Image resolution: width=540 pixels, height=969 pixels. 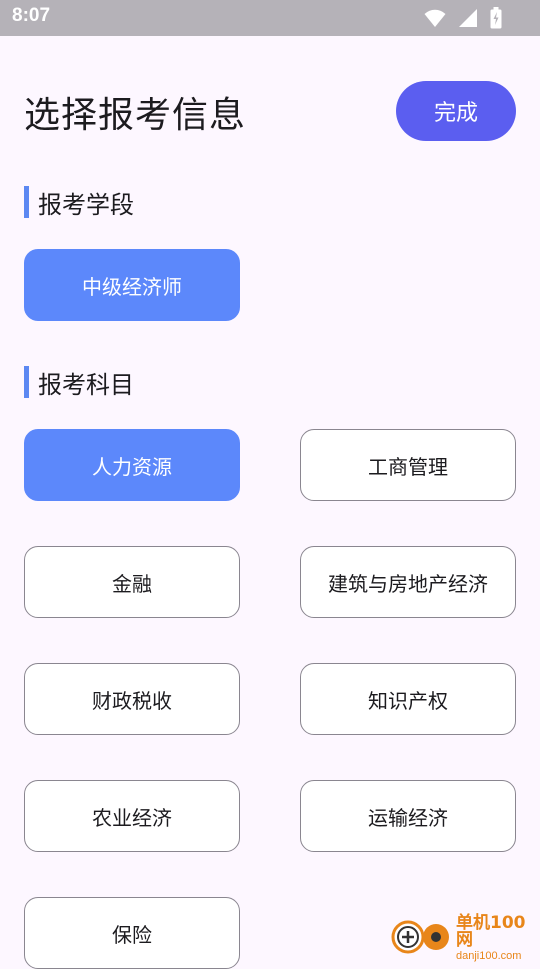 What do you see at coordinates (496, 18) in the screenshot?
I see `battery-charging-icon` at bounding box center [496, 18].